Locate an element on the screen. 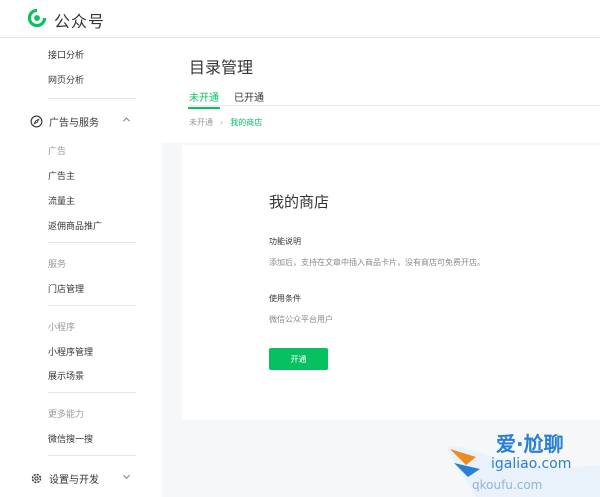  sidebar-item-commission-promotion: 返佣商品推广 is located at coordinates (75, 225).